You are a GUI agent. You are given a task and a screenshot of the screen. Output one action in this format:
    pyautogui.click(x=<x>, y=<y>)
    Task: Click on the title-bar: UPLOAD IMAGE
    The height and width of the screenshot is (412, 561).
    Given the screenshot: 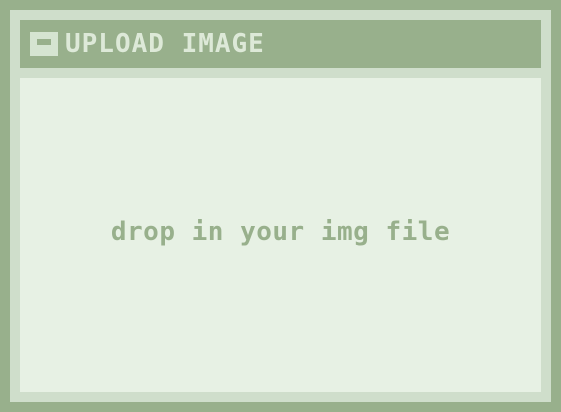 What is the action you would take?
    pyautogui.click(x=280, y=44)
    